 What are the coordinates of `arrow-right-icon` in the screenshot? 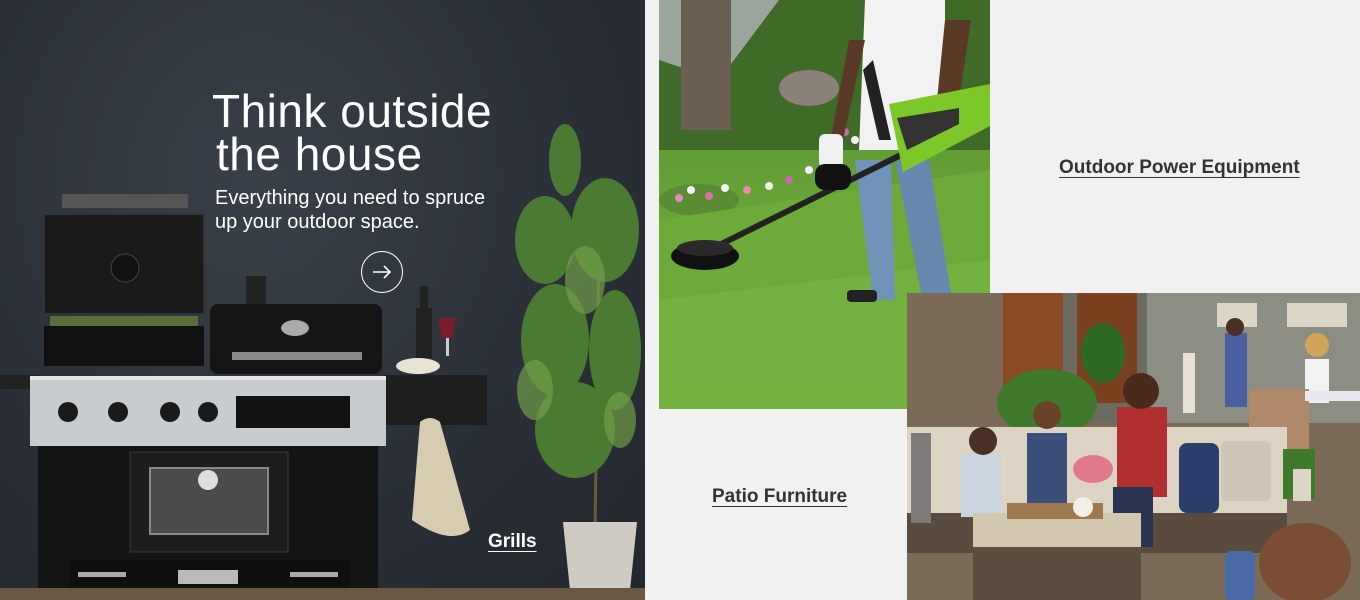 It's located at (382, 272).